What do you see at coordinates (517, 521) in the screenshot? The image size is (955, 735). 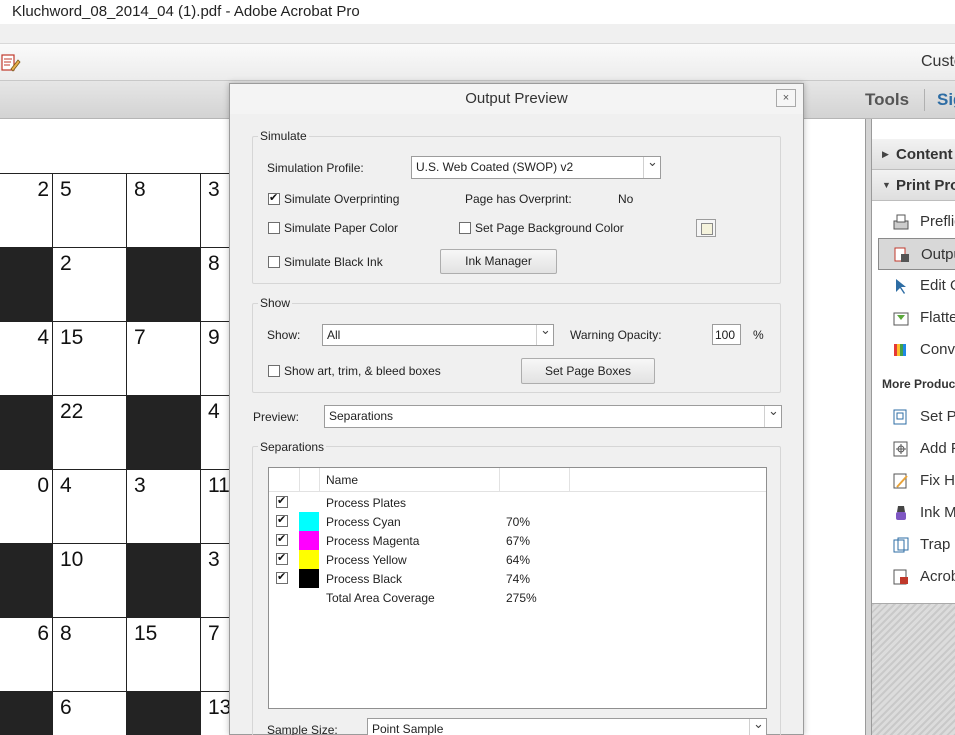 I see `separation-row: Process Cyan 70%` at bounding box center [517, 521].